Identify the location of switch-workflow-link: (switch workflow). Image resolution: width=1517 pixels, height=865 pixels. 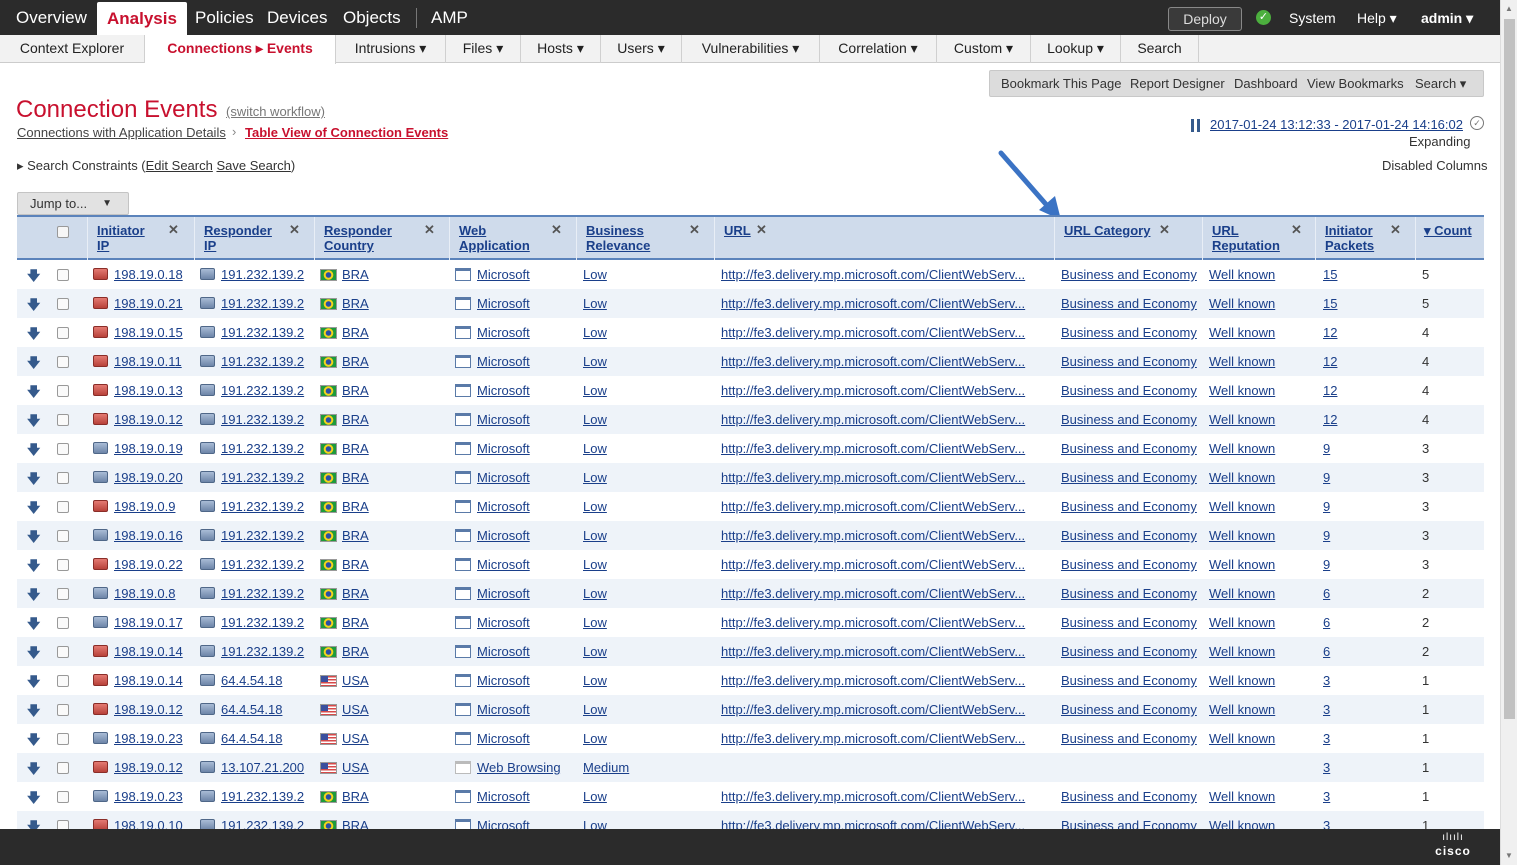
(275, 111).